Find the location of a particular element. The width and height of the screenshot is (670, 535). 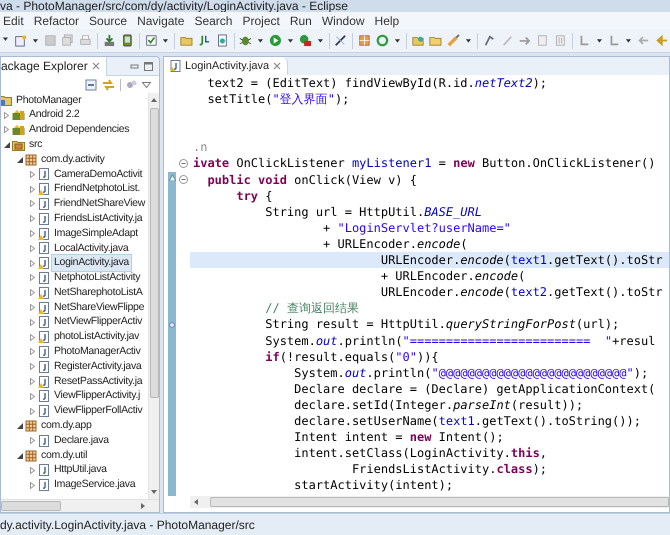

view-tab: ackage Explorer is located at coordinates (54, 66).